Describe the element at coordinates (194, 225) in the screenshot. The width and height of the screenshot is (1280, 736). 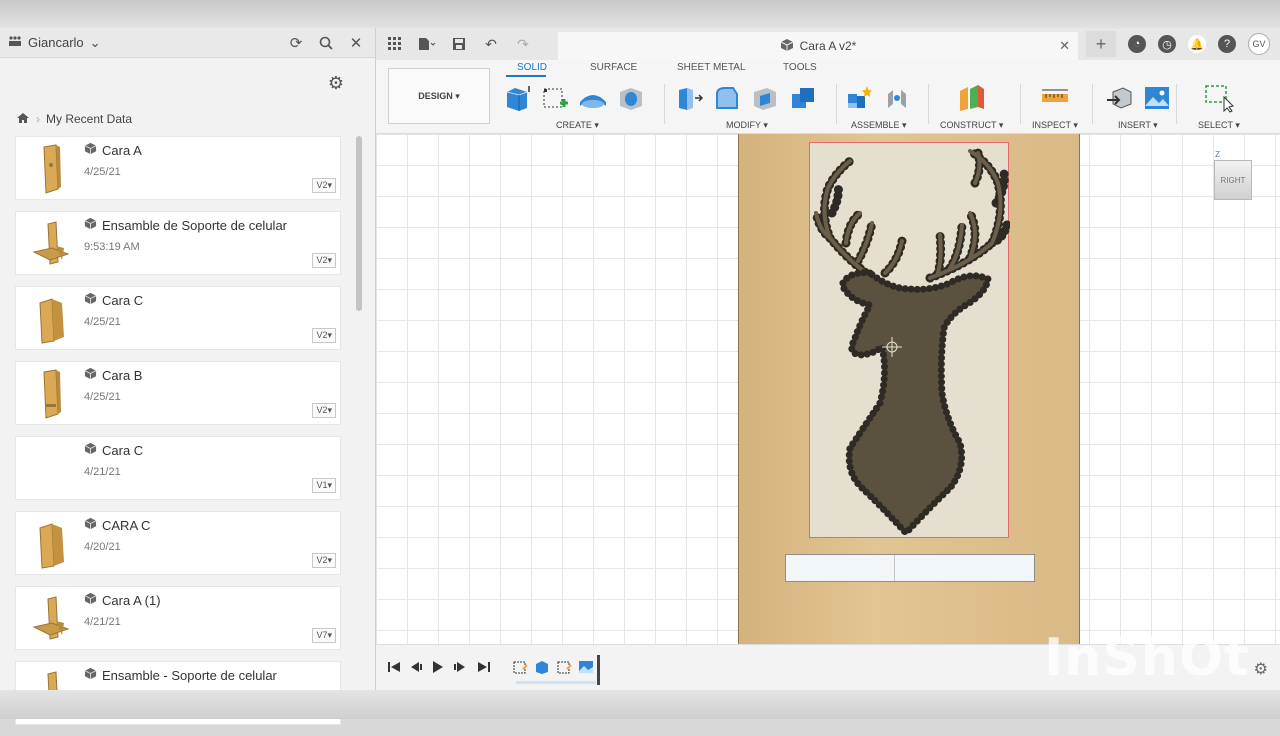
I see `item-name: Ensamble de Soporte de celular` at that location.